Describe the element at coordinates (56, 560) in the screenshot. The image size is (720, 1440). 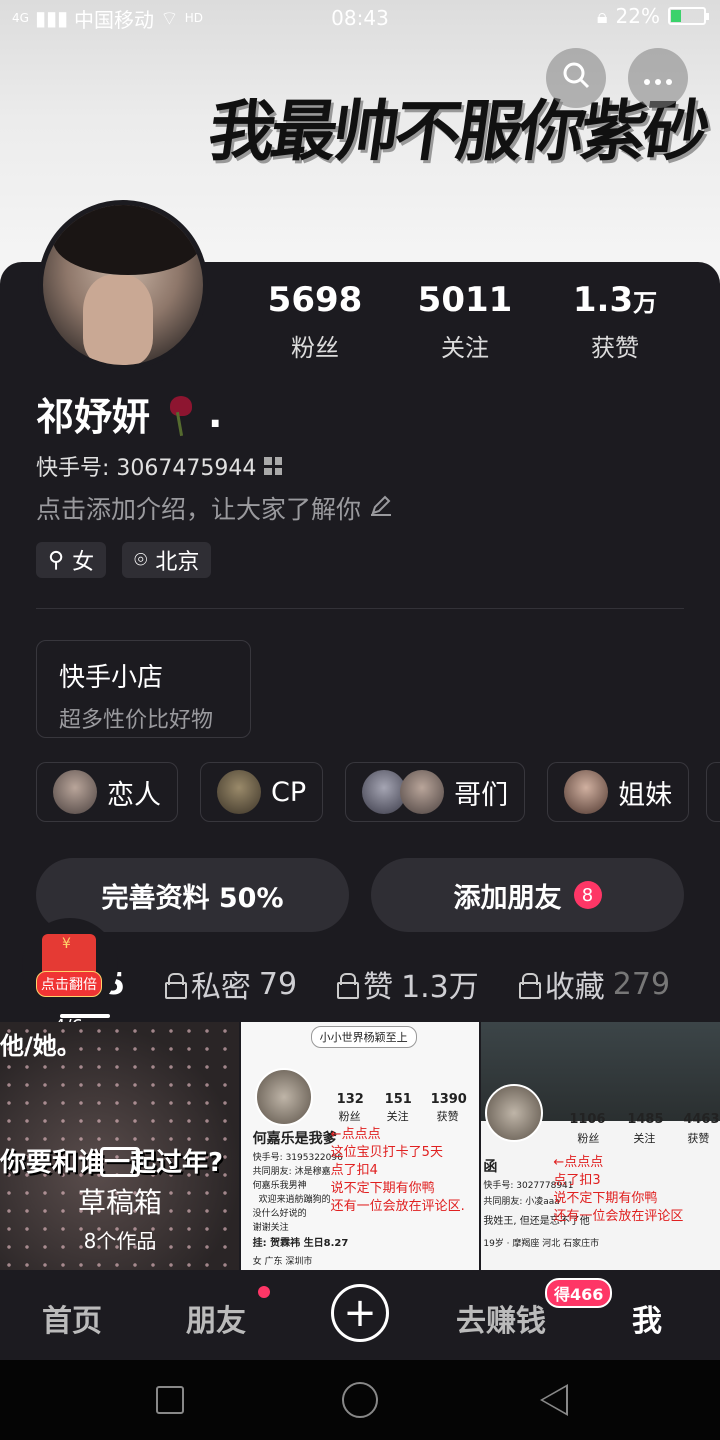
I see `female-icon: ⚲` at that location.